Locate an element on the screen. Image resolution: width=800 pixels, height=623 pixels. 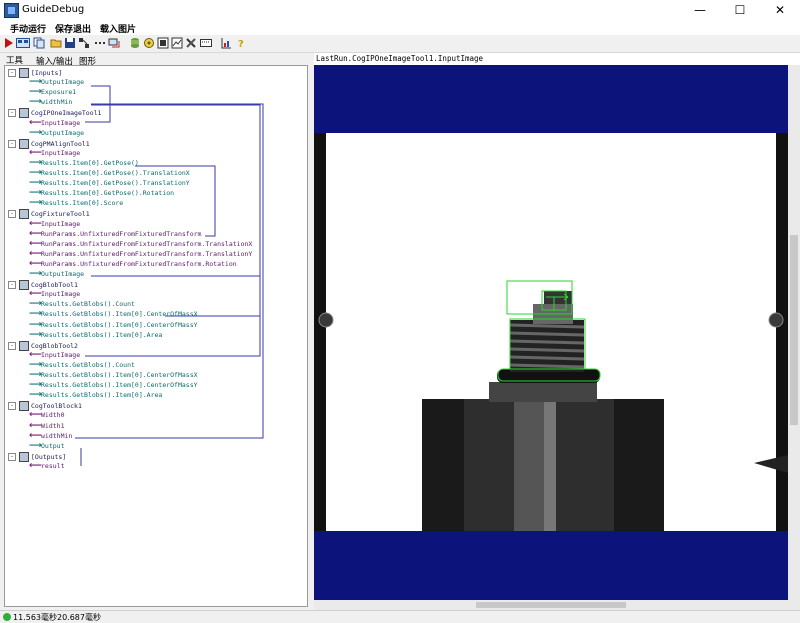
minimize-button: — is located at coordinates (700, 10).